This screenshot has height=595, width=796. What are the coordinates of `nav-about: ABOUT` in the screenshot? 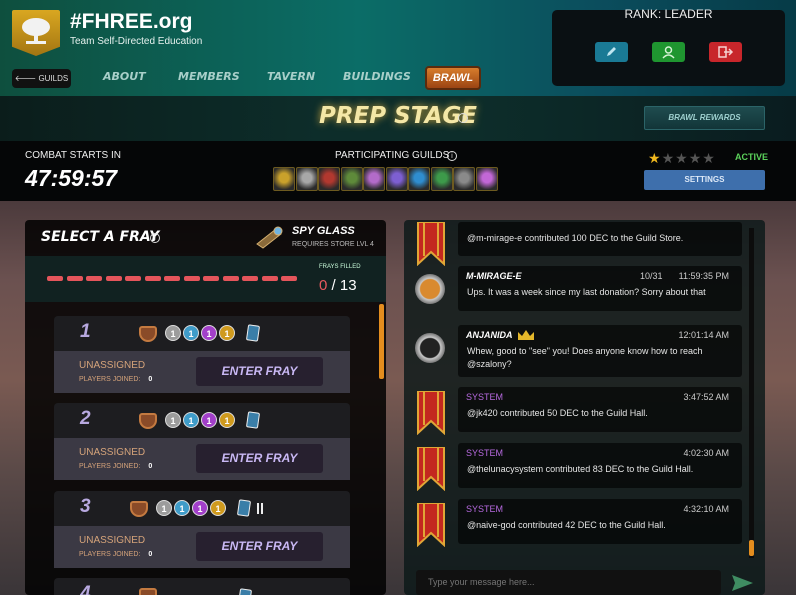 It's located at (124, 76).